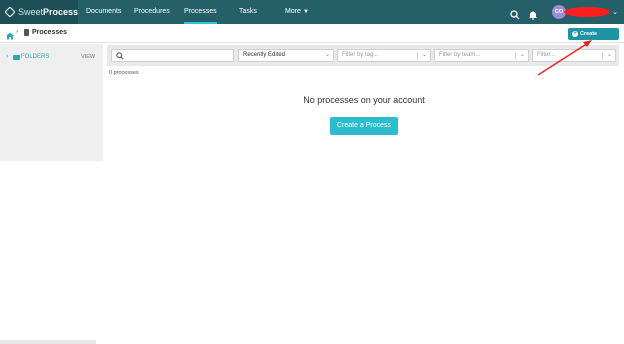 The width and height of the screenshot is (624, 344). Describe the element at coordinates (179, 55) in the screenshot. I see `search-input` at that location.